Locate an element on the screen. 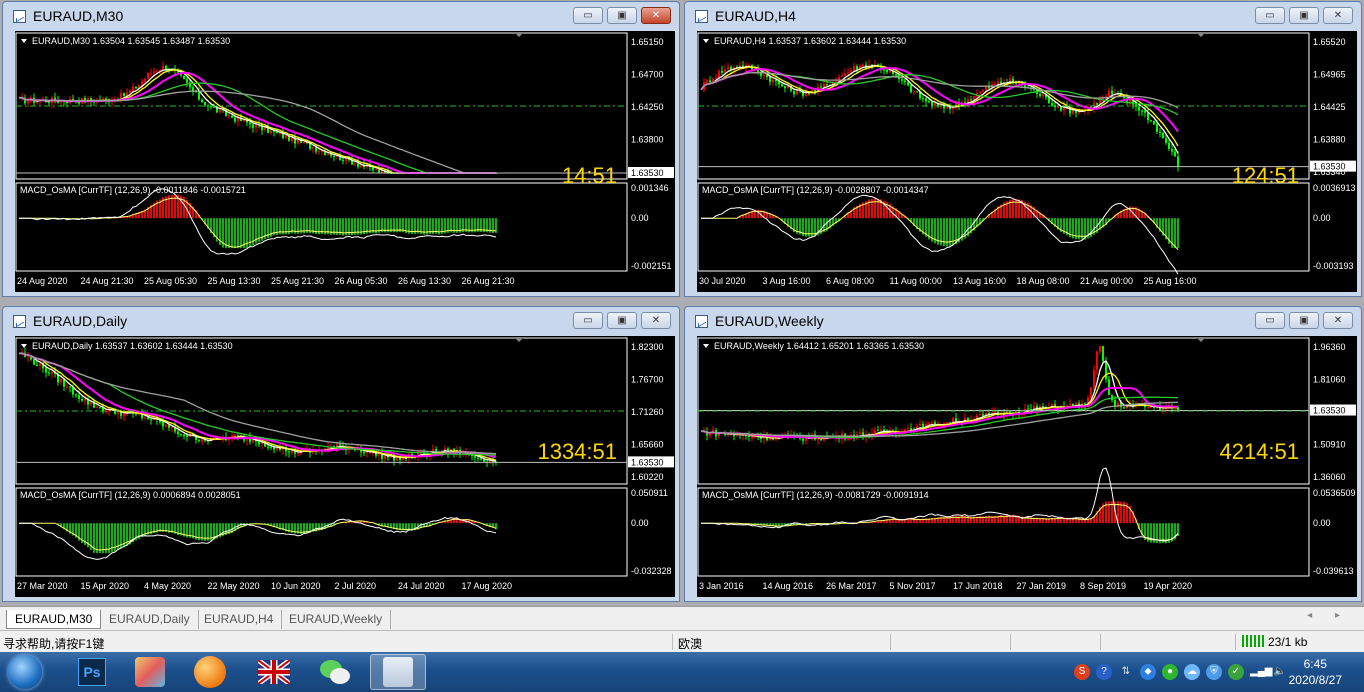  taskbar-metatrader is located at coordinates (398, 672).